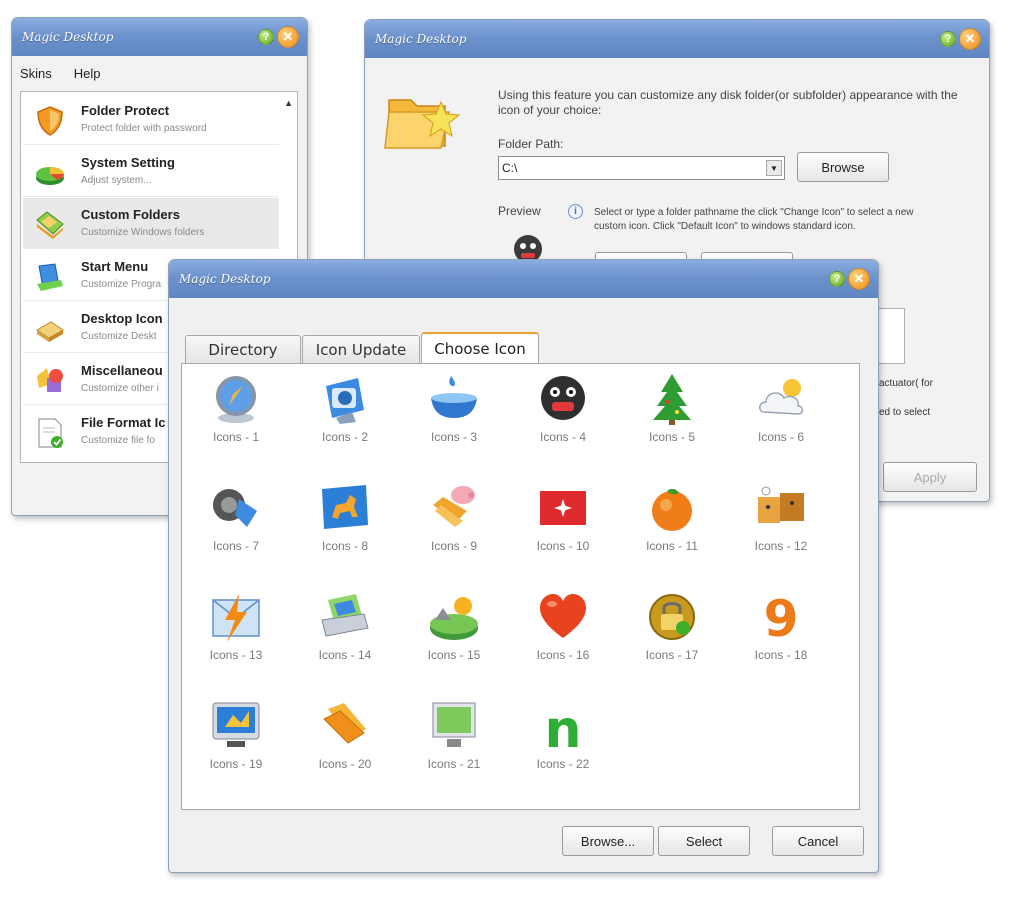 Image resolution: width=1020 pixels, height=898 pixels. What do you see at coordinates (454, 523) in the screenshot?
I see `icon-cell: Icons - 9` at bounding box center [454, 523].